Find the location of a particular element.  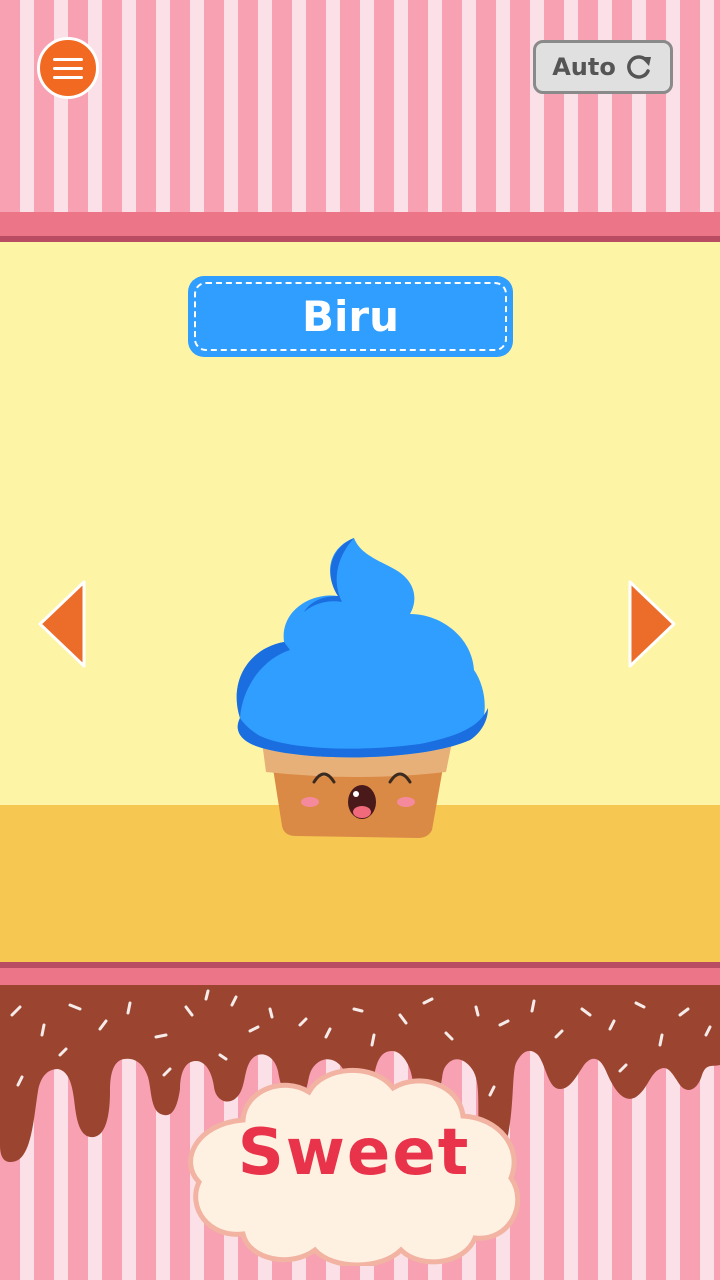

top-pink-band is located at coordinates (360, 224).